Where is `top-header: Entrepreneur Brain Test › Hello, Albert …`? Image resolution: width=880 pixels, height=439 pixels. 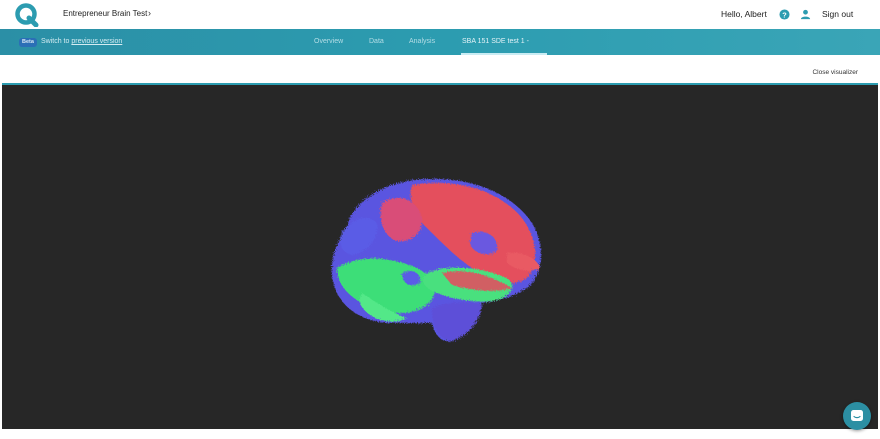
top-header: Entrepreneur Brain Test › Hello, Albert … is located at coordinates (440, 14).